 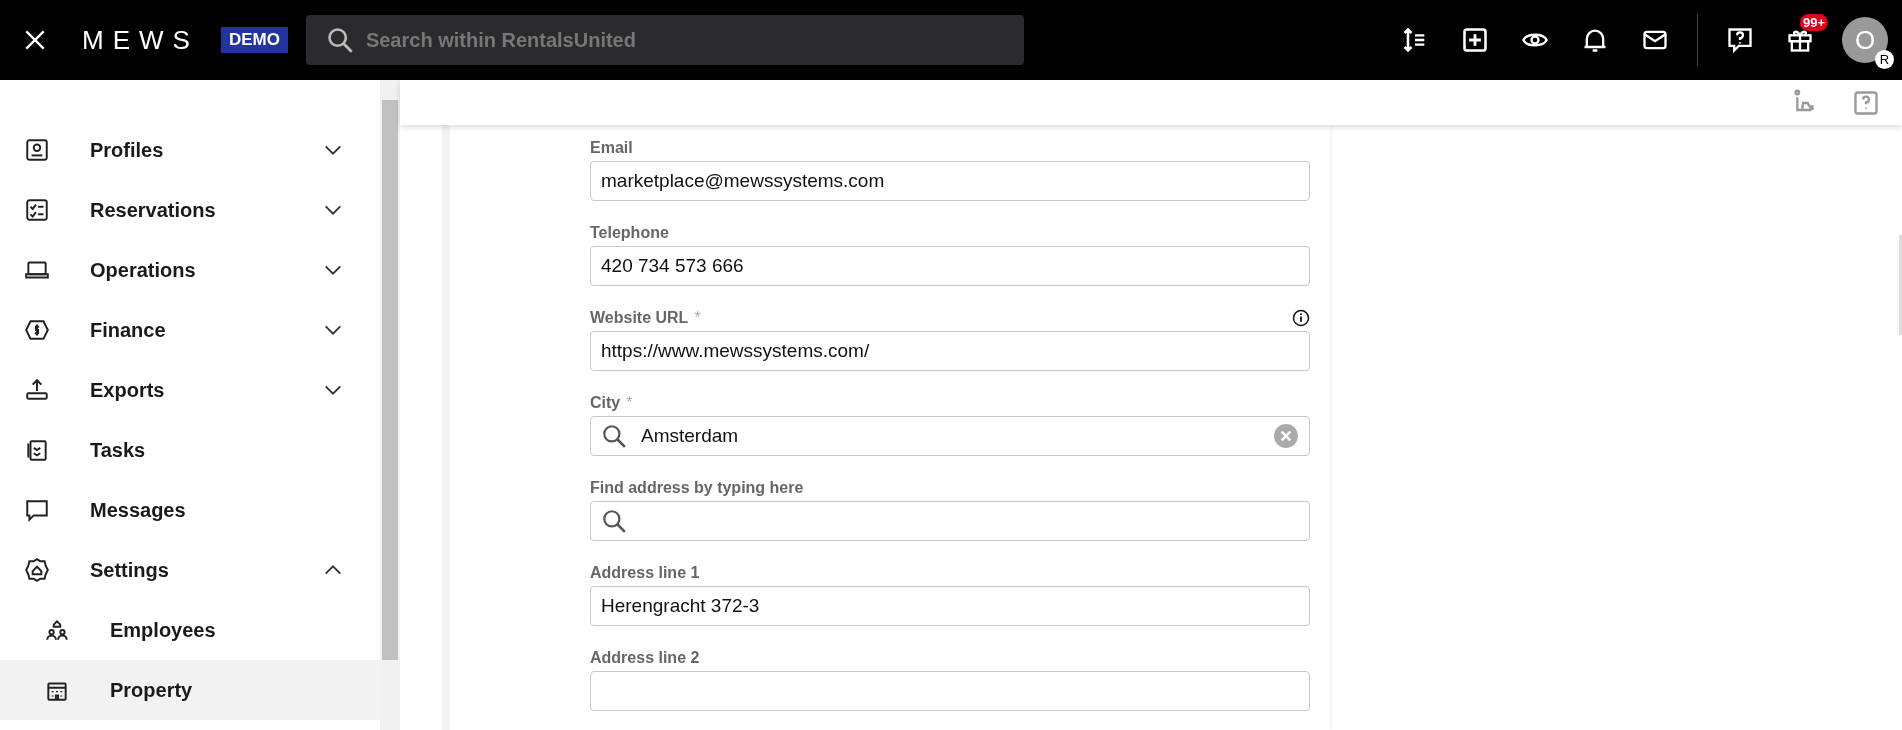 I want to click on sidebar-item: Operations, so click(x=190, y=270).